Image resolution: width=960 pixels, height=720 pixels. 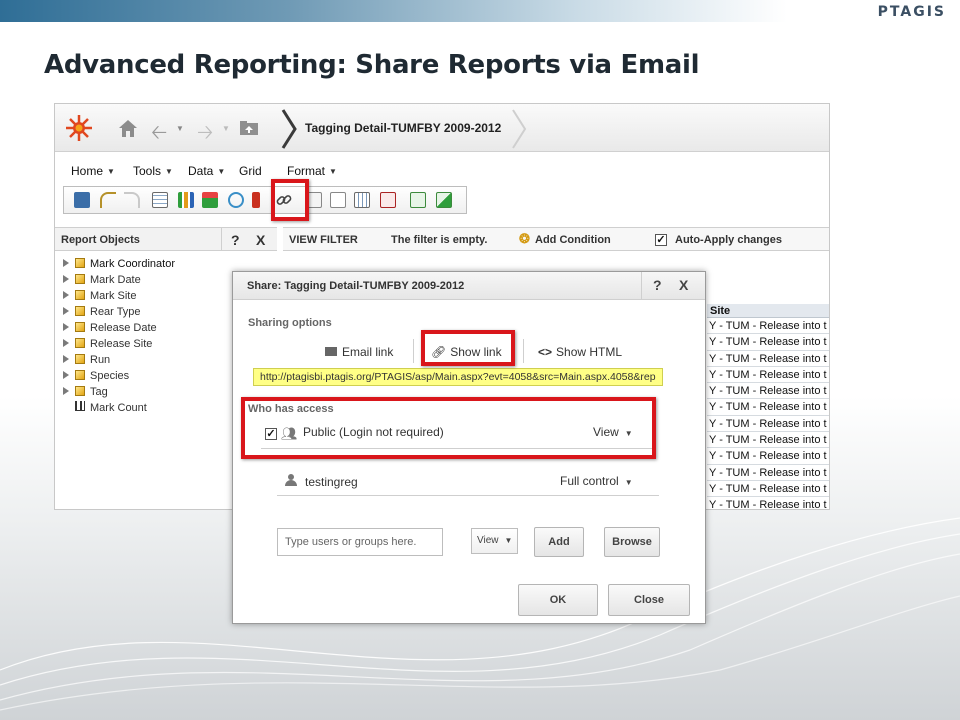 What do you see at coordinates (468, 495) in the screenshot?
I see `divider` at bounding box center [468, 495].